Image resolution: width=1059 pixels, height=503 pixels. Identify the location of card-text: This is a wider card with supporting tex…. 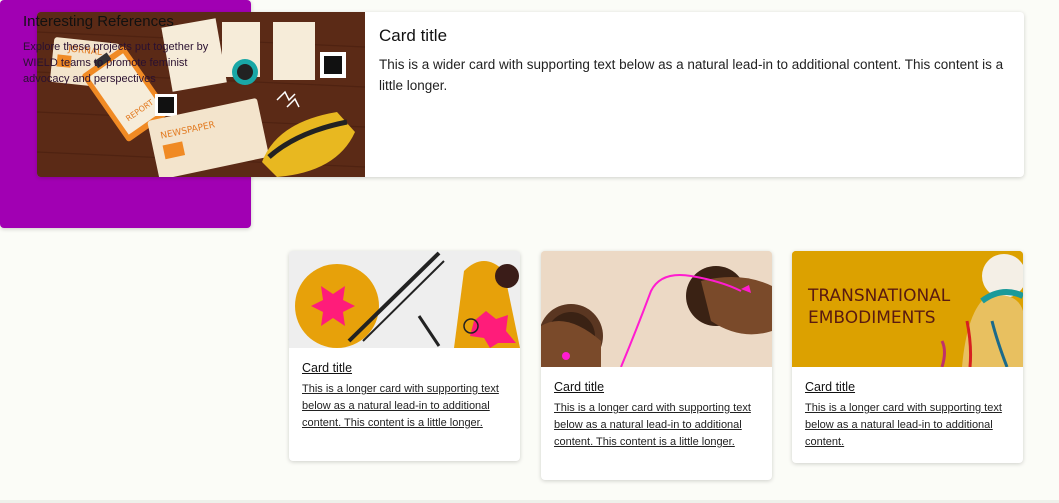
(691, 75).